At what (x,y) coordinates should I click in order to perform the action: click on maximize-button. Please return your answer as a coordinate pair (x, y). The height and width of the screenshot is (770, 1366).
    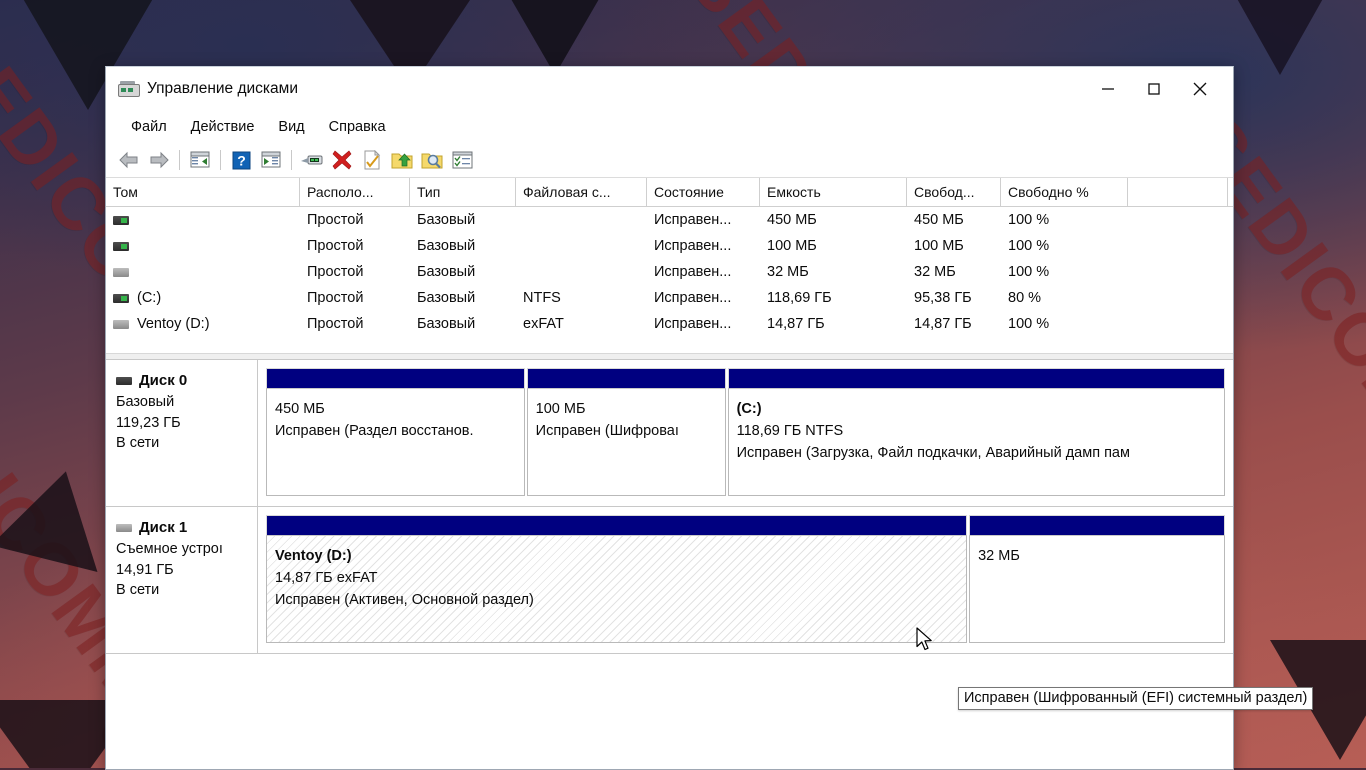
    Looking at the image, I should click on (1154, 89).